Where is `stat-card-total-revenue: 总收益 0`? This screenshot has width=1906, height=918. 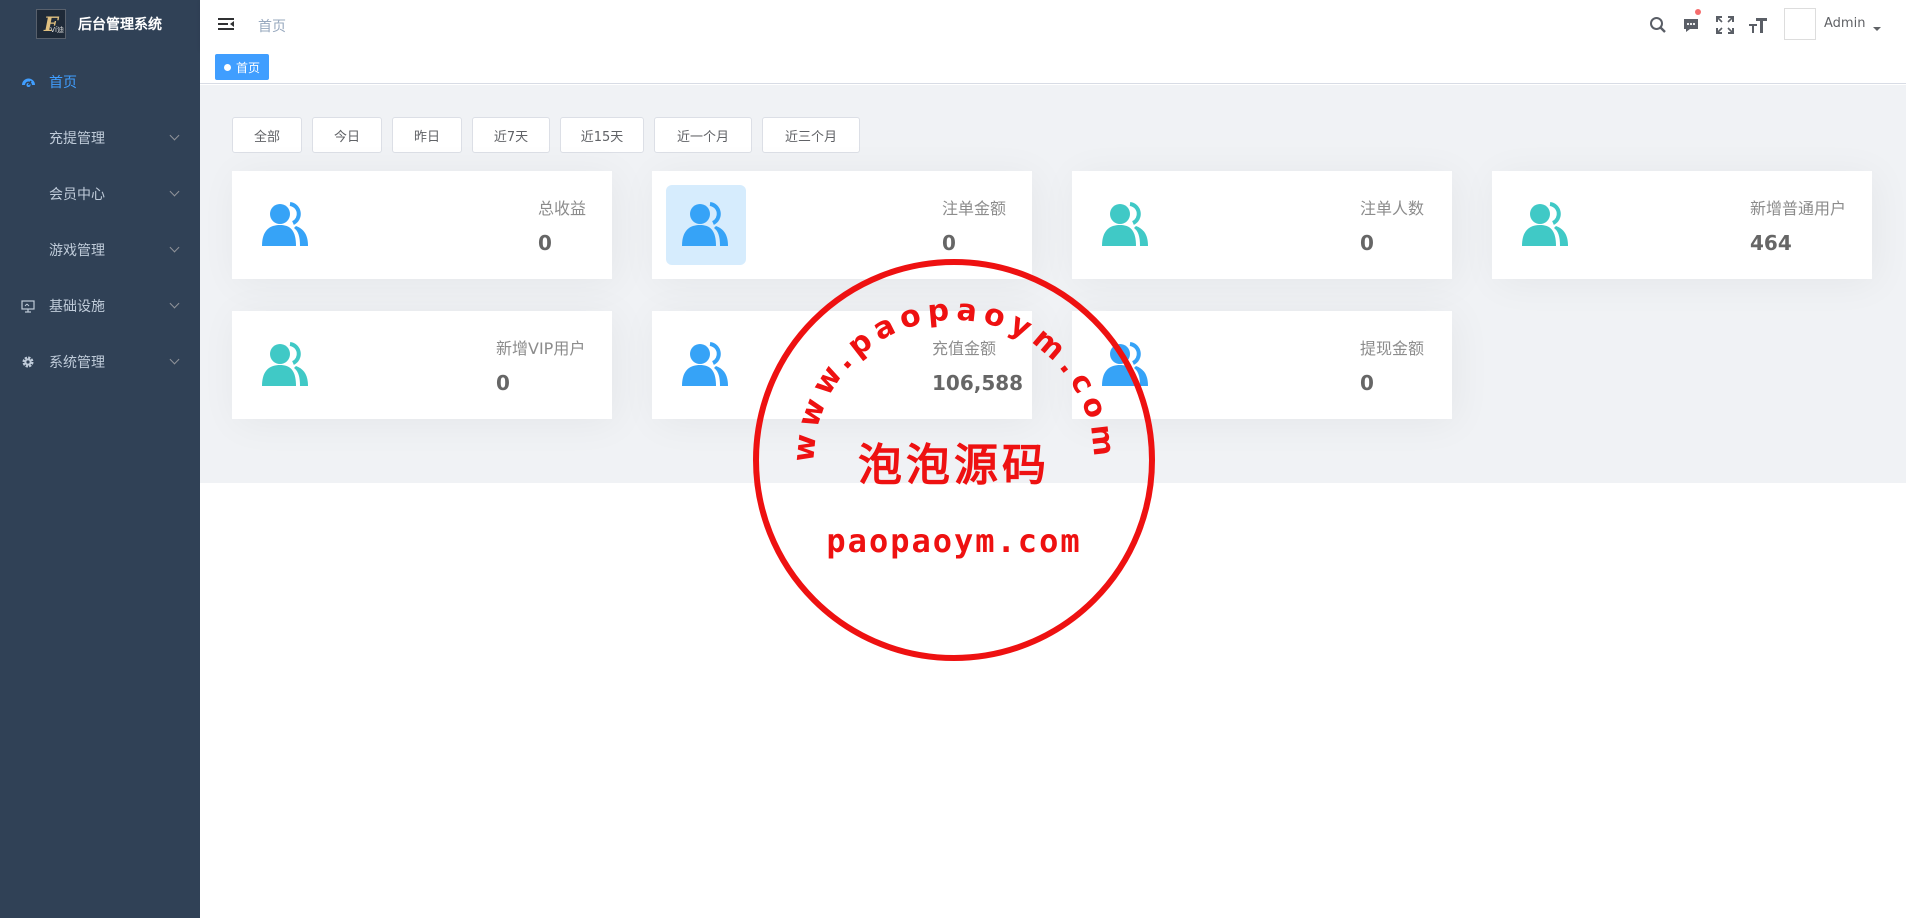
stat-card-total-revenue: 总收益 0 is located at coordinates (422, 225).